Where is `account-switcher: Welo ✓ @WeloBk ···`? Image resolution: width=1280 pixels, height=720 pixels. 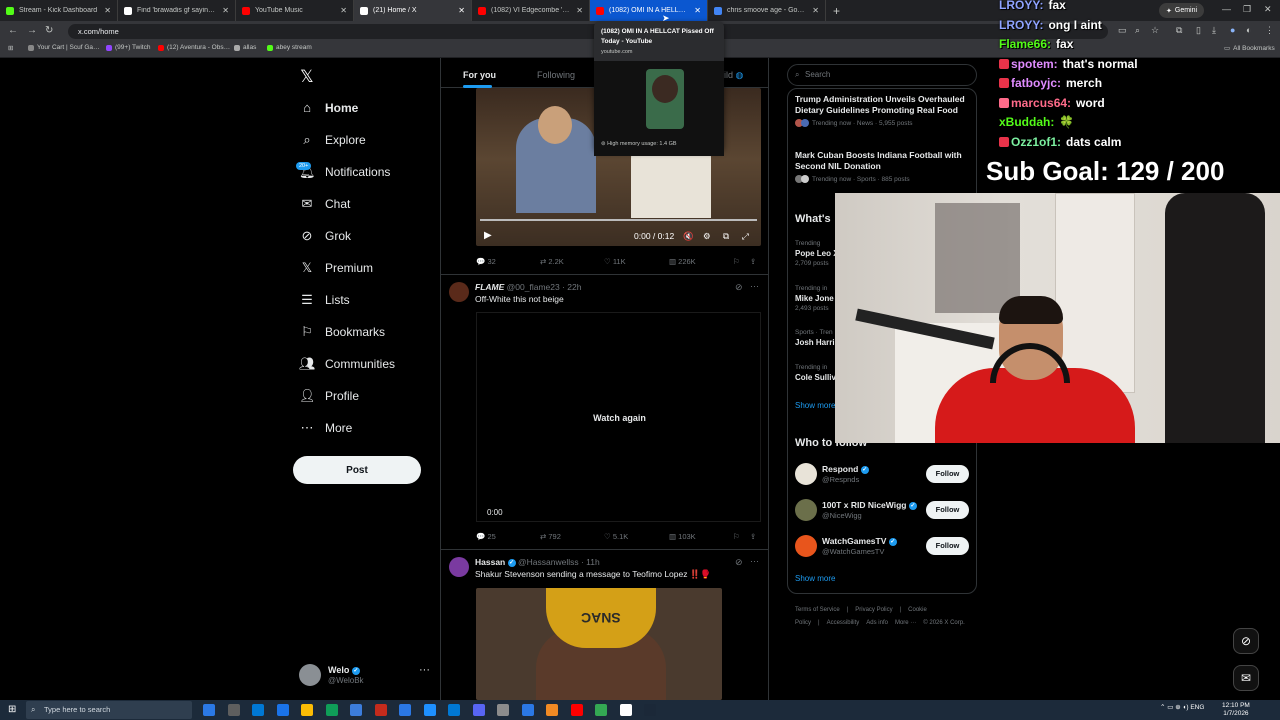 account-switcher: Welo ✓ @WeloBk ··· is located at coordinates (365, 675).